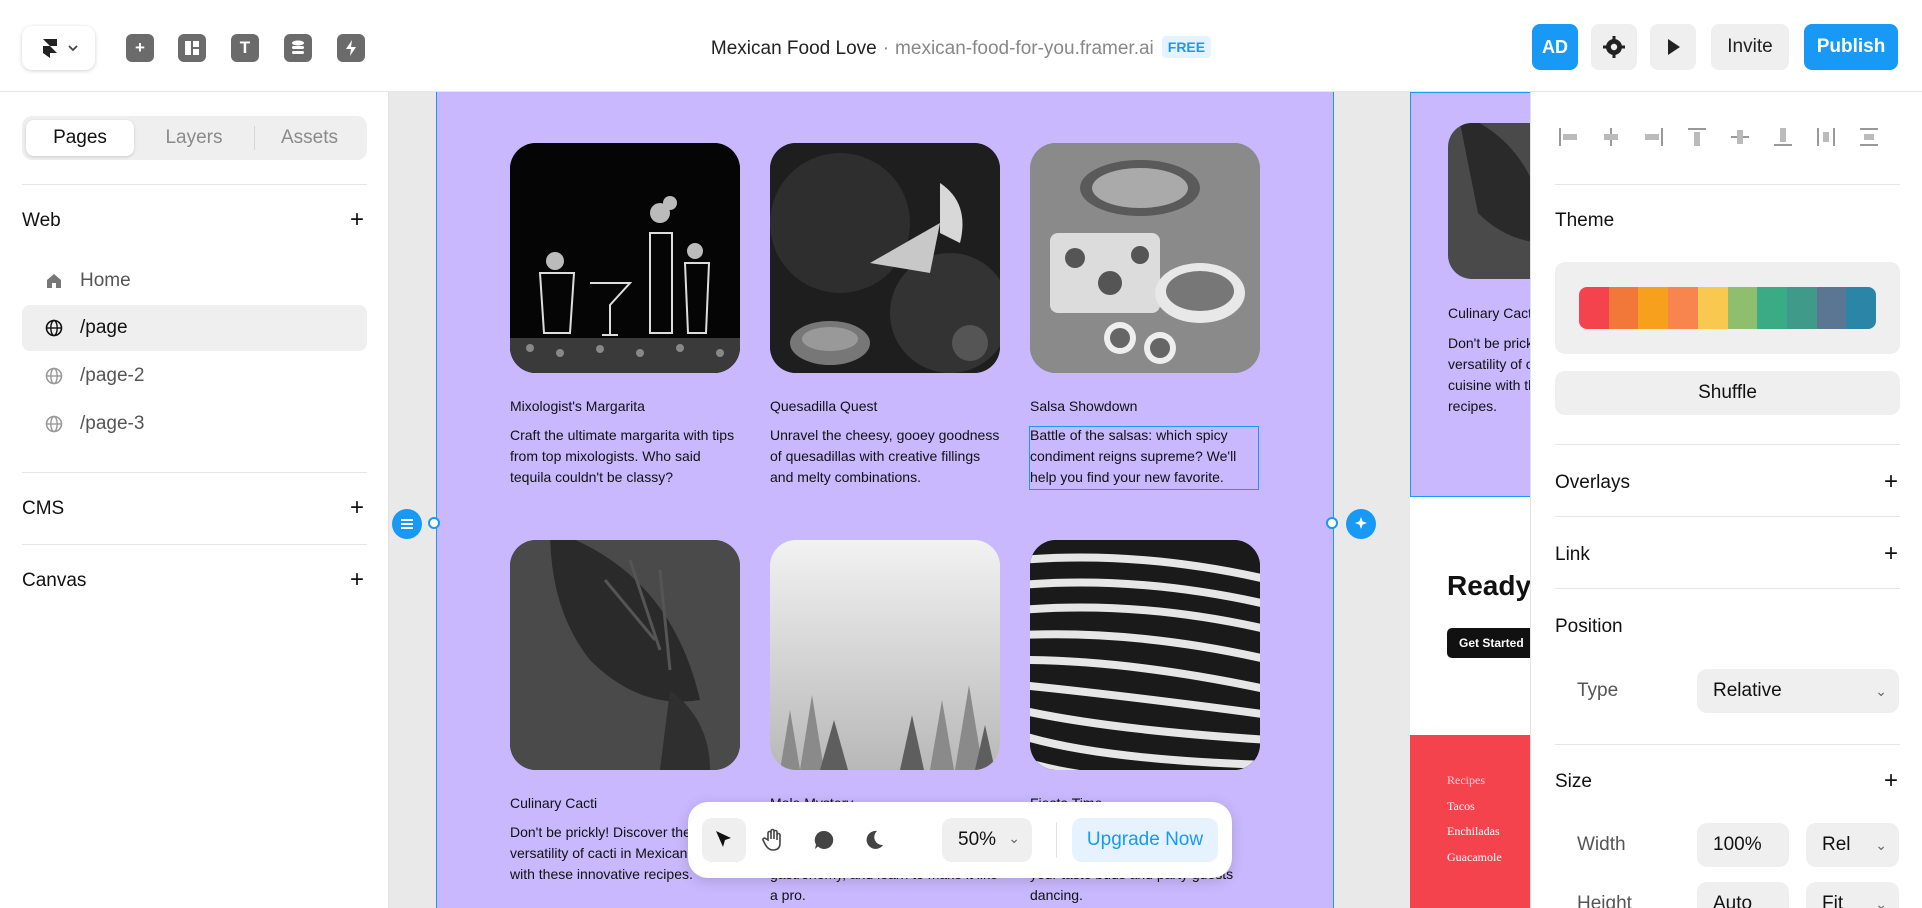 The height and width of the screenshot is (908, 1922). I want to click on resize-handle-left, so click(434, 523).